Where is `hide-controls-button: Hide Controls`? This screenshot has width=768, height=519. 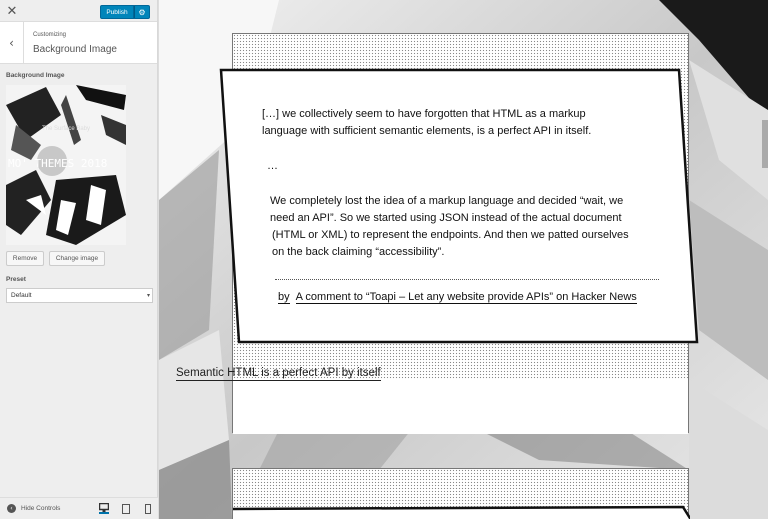 hide-controls-button: Hide Controls is located at coordinates (40, 508).